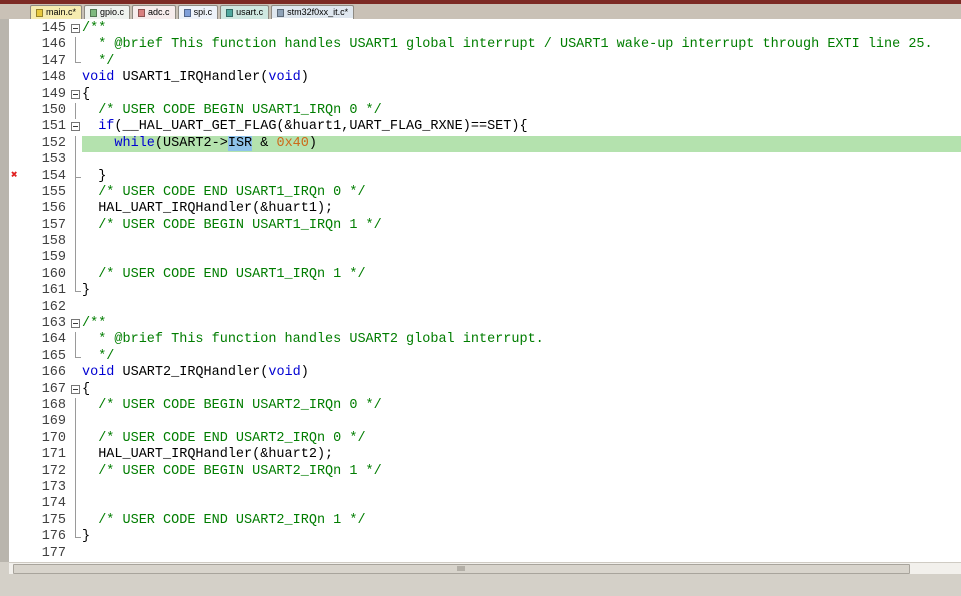 Image resolution: width=961 pixels, height=596 pixels. Describe the element at coordinates (48, 258) in the screenshot. I see `line-number: 159` at that location.